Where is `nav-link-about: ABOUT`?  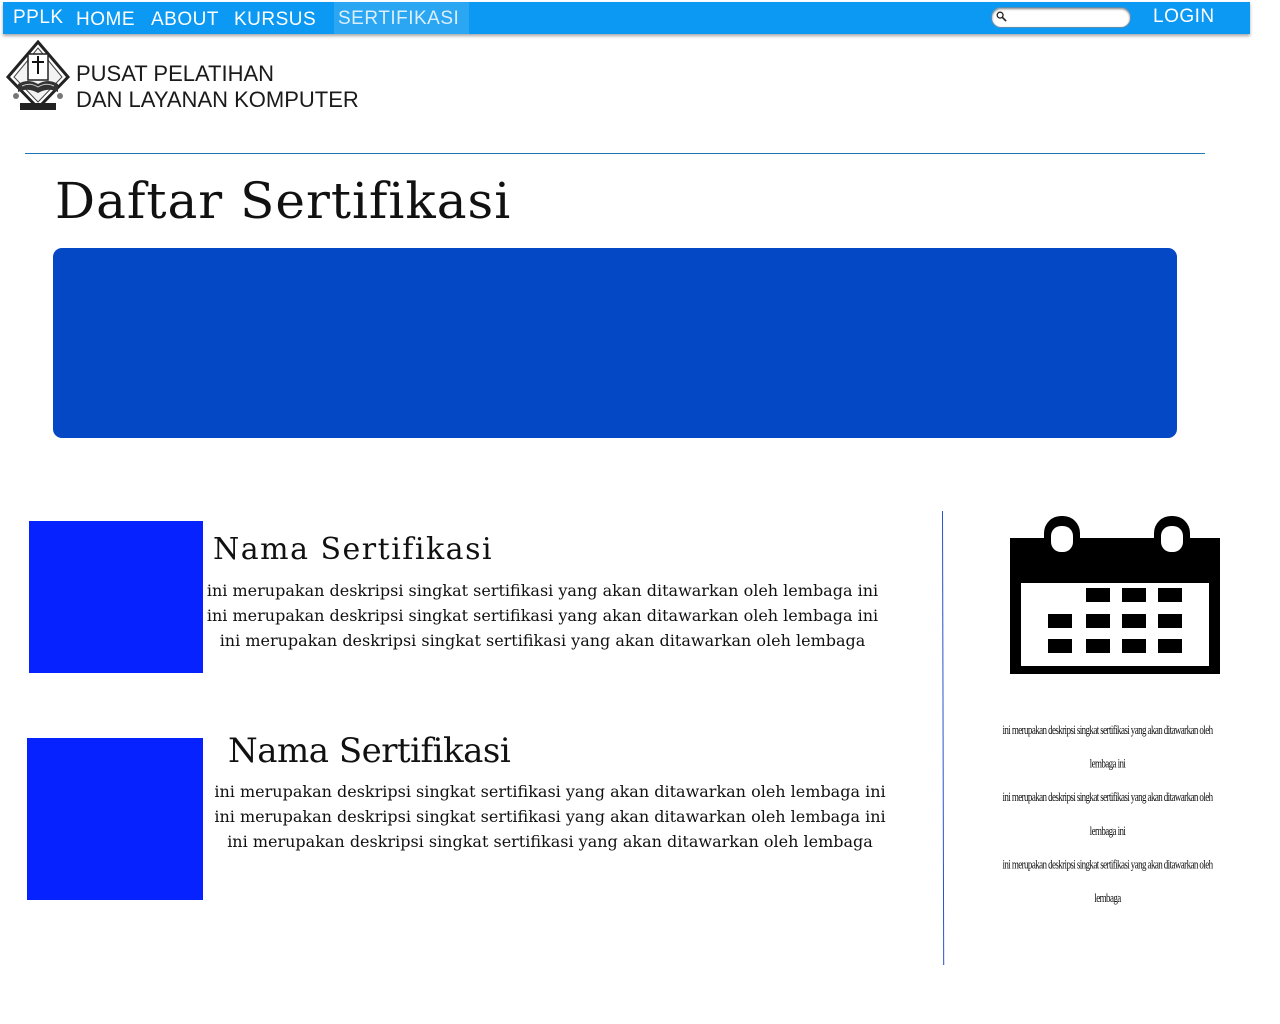
nav-link-about: ABOUT is located at coordinates (185, 20).